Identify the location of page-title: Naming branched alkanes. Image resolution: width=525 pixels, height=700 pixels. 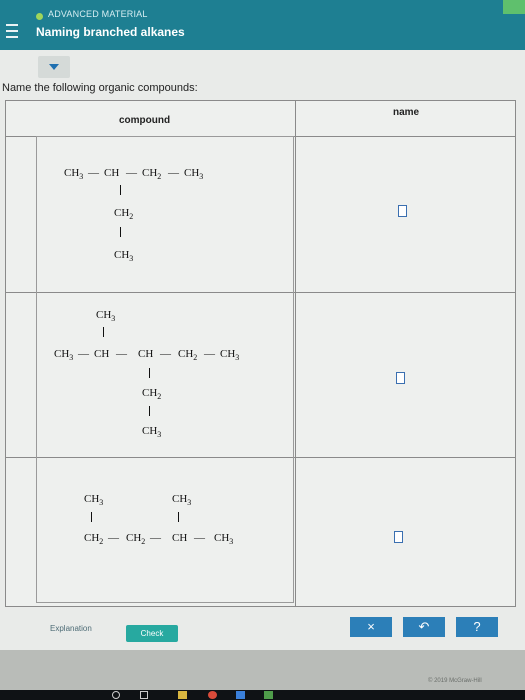
(110, 32).